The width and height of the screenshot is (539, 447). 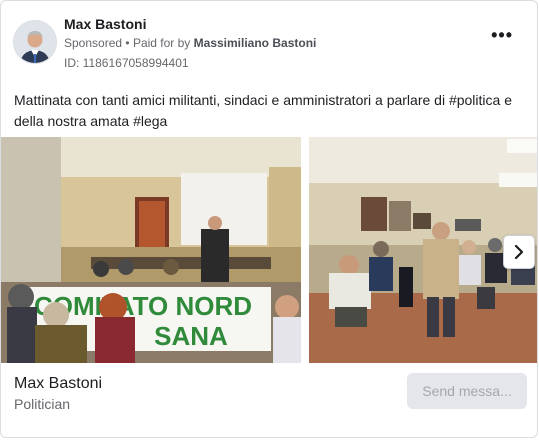 I want to click on chevron-right-icon, so click(x=519, y=252).